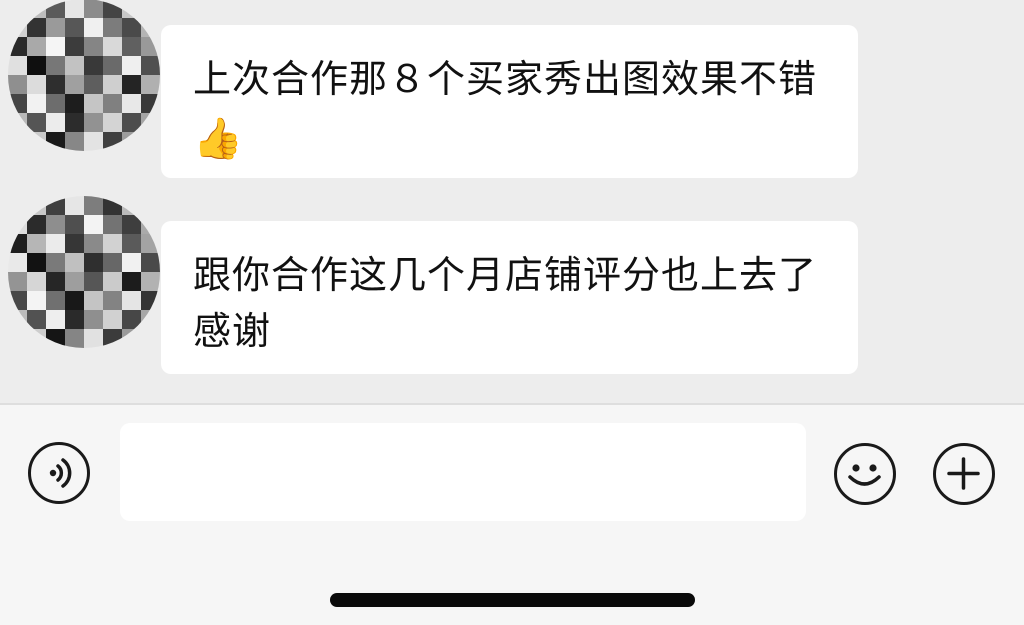  I want to click on thumbs-up-icon: 👍, so click(218, 139).